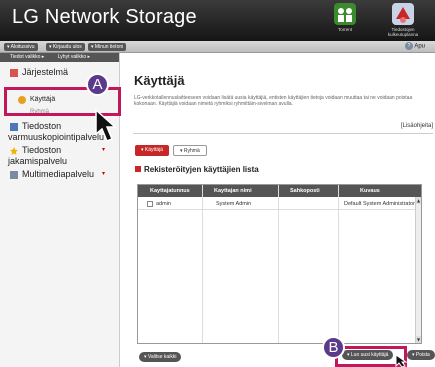 The height and width of the screenshot is (367, 435). I want to click on col-username: Kayttajatunnus, so click(170, 191).